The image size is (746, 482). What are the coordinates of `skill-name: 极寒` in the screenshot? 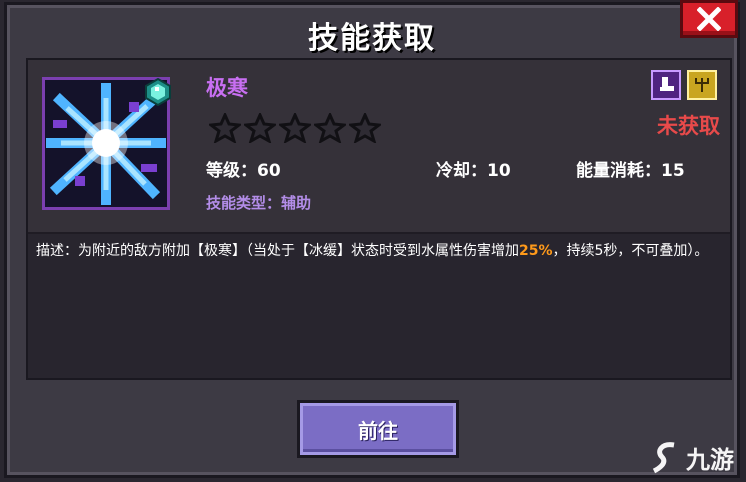 It's located at (227, 88).